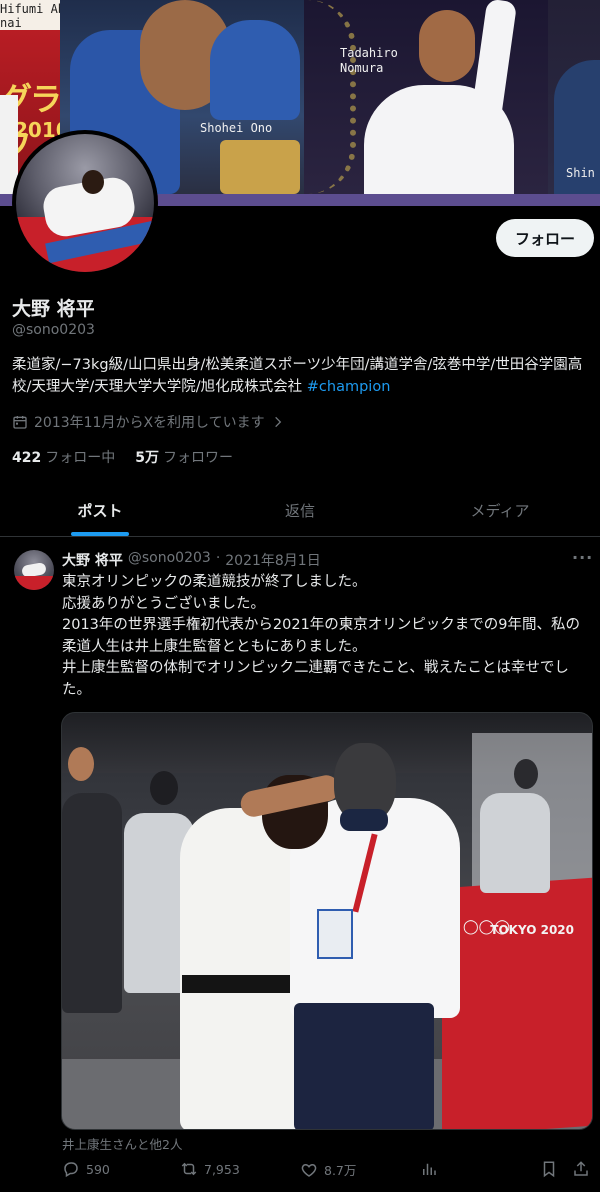 This screenshot has height=1192, width=600. What do you see at coordinates (272, 560) in the screenshot?
I see `tweet-date: 2021年8月1日` at bounding box center [272, 560].